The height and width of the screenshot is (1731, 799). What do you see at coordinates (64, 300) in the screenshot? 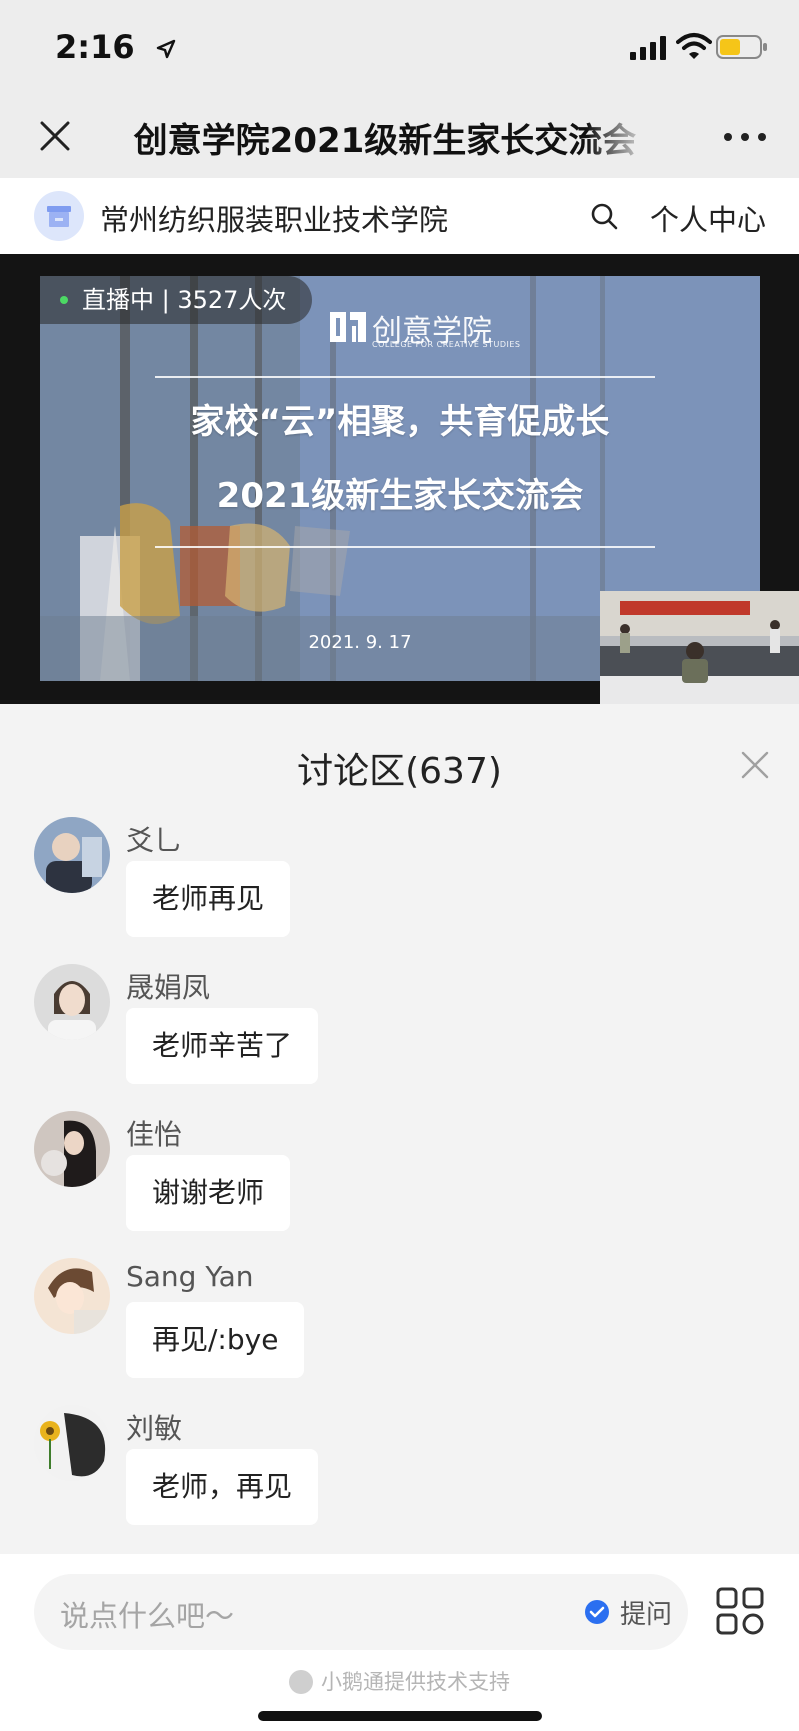
I see `live-indicator-dot` at bounding box center [64, 300].